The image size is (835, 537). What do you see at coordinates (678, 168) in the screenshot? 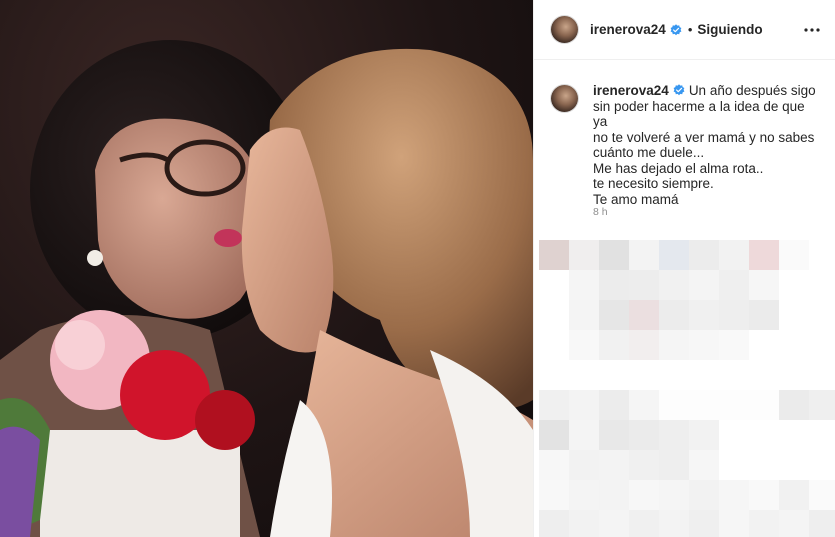
I see `caption-line: Me has dejado el alma rota..` at bounding box center [678, 168].